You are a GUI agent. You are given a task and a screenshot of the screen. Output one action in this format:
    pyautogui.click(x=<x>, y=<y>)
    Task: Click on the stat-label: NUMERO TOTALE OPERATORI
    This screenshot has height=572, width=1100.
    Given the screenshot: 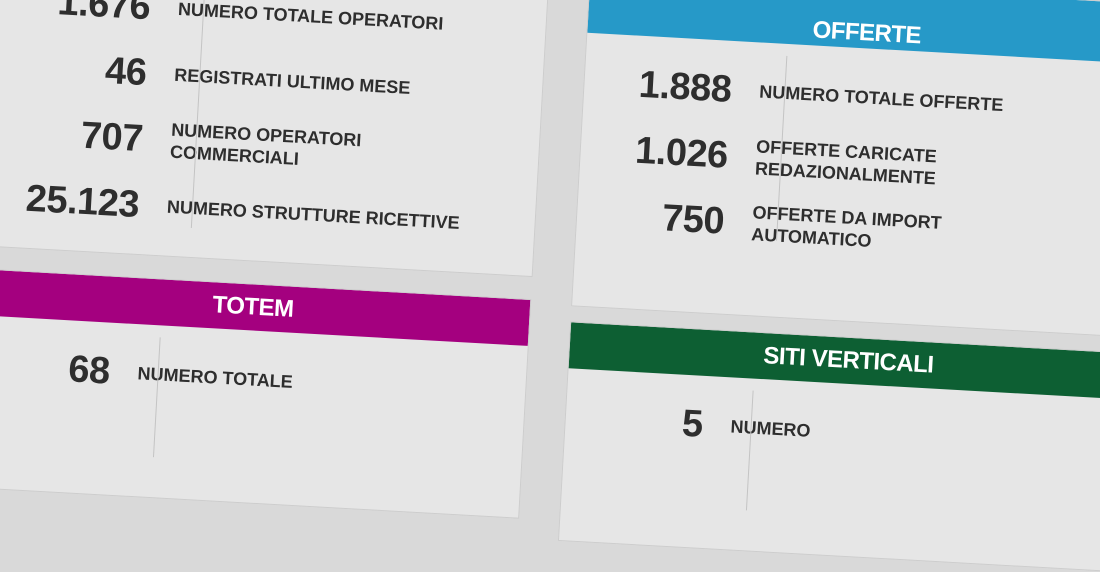 What is the action you would take?
    pyautogui.click(x=310, y=17)
    